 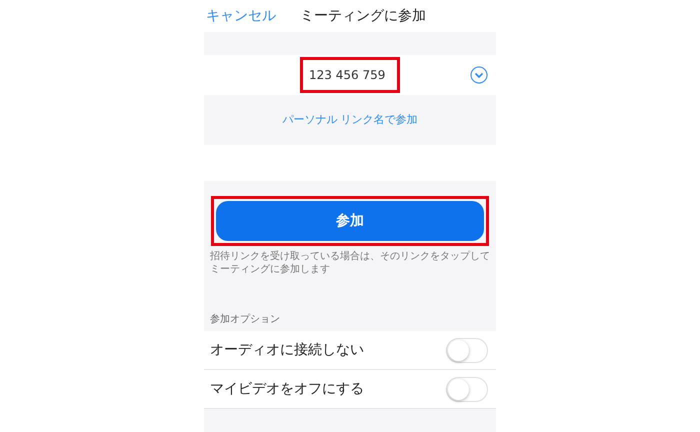 I want to click on screen-title: ミーティングに参加, so click(x=363, y=16).